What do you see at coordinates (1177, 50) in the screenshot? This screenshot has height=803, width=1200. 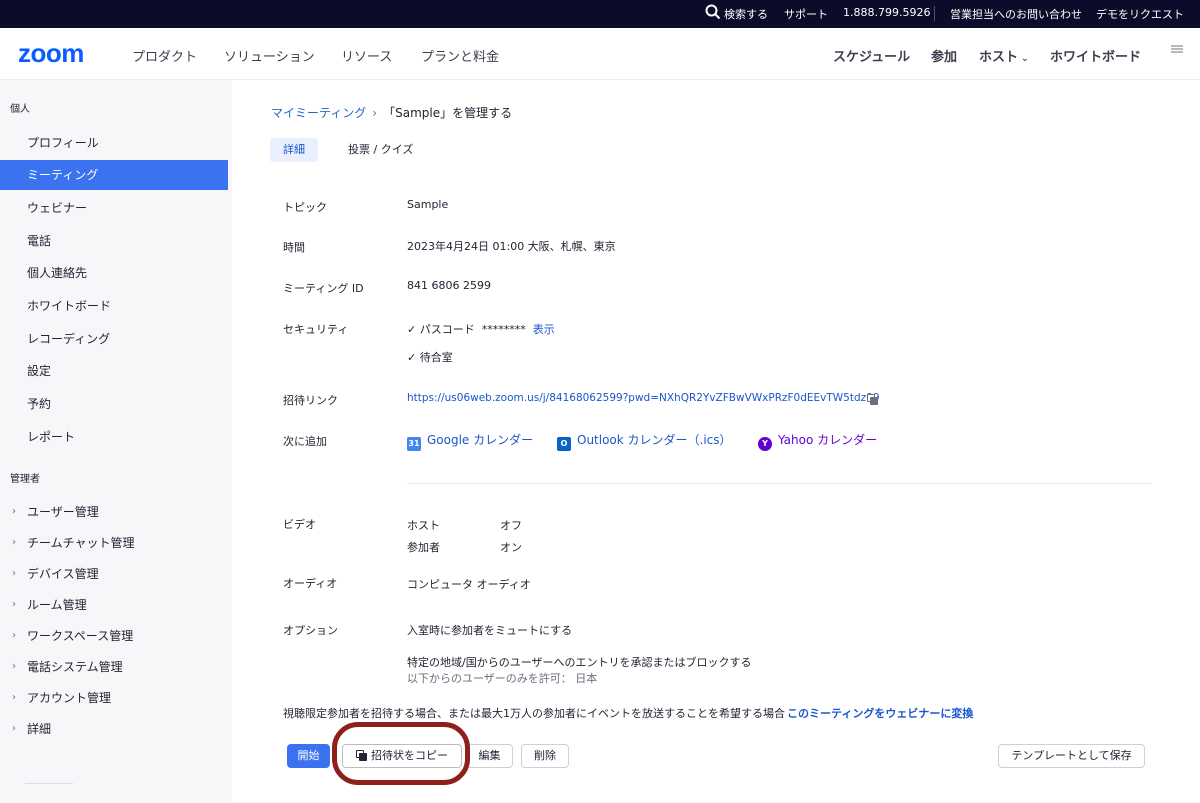 I see `hamburger-menu-icon` at bounding box center [1177, 50].